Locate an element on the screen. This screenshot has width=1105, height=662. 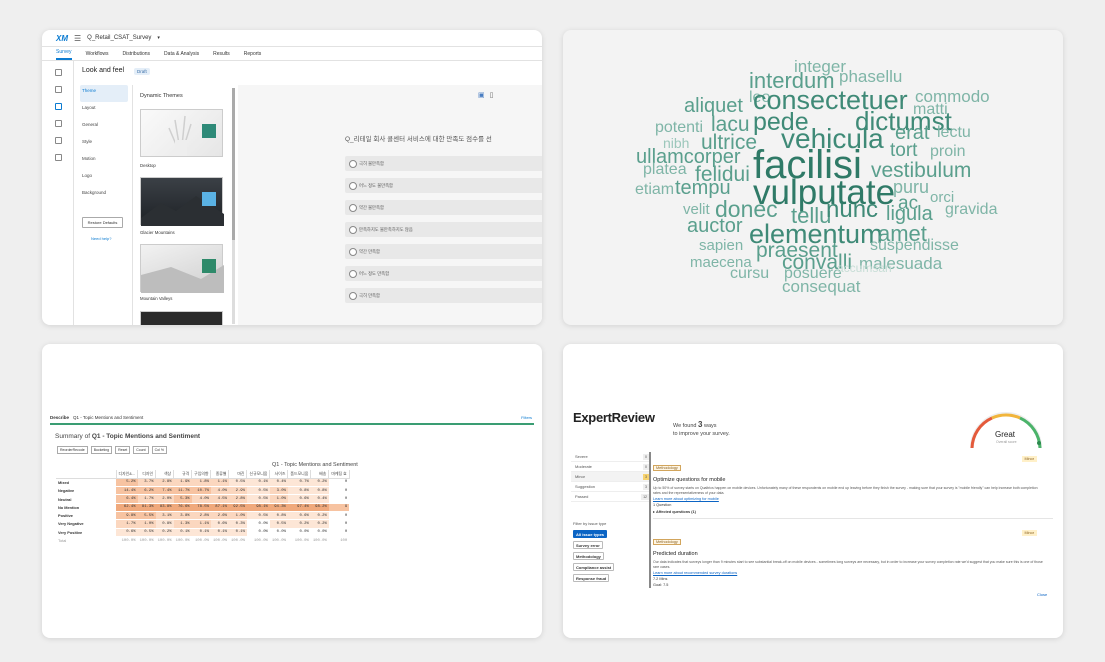
menu-logo: Logo is located at coordinates (105, 178).